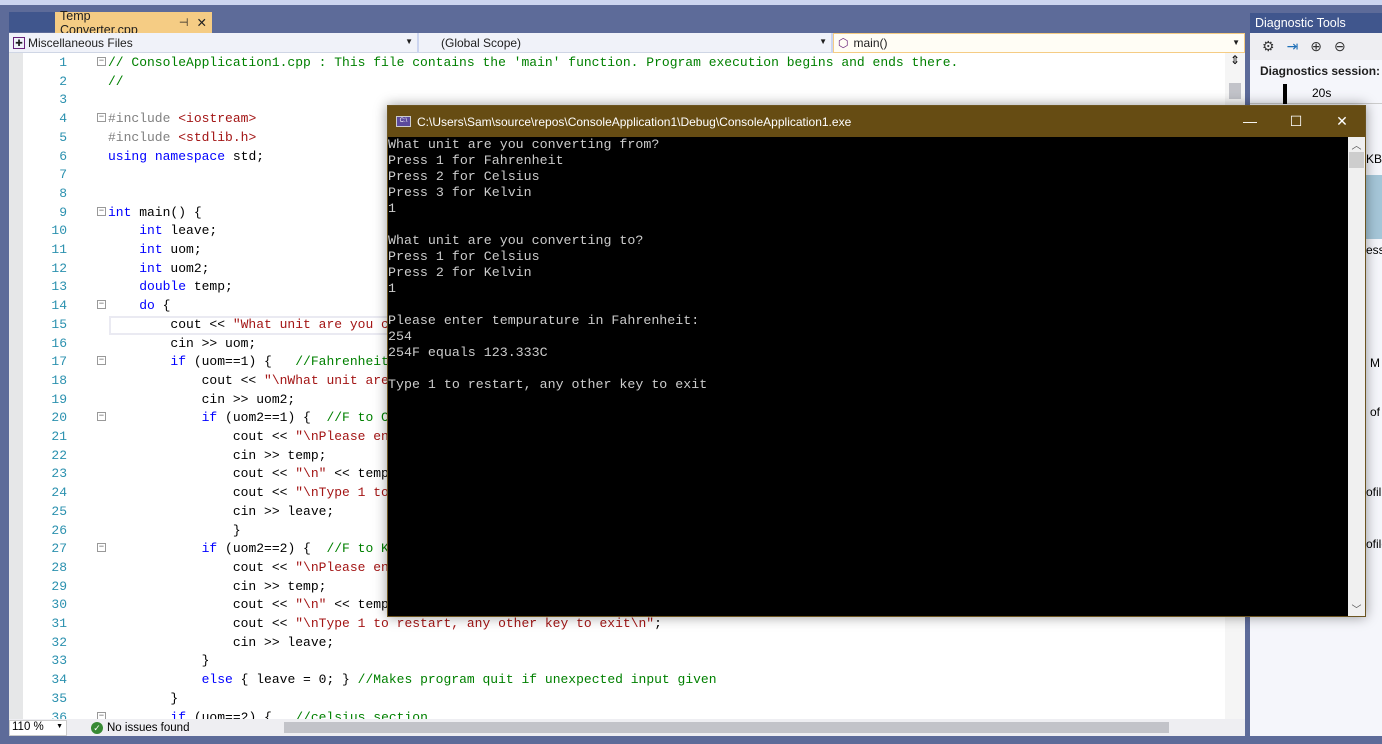 Image resolution: width=1382 pixels, height=744 pixels. I want to click on code-text: cout << "\nType 1 to, so click(248, 493).